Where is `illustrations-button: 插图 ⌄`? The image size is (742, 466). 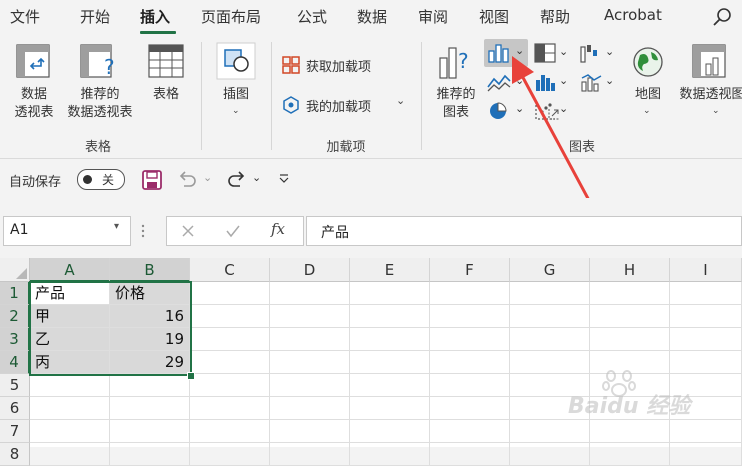
illustrations-button: 插图 ⌄ is located at coordinates (236, 83).